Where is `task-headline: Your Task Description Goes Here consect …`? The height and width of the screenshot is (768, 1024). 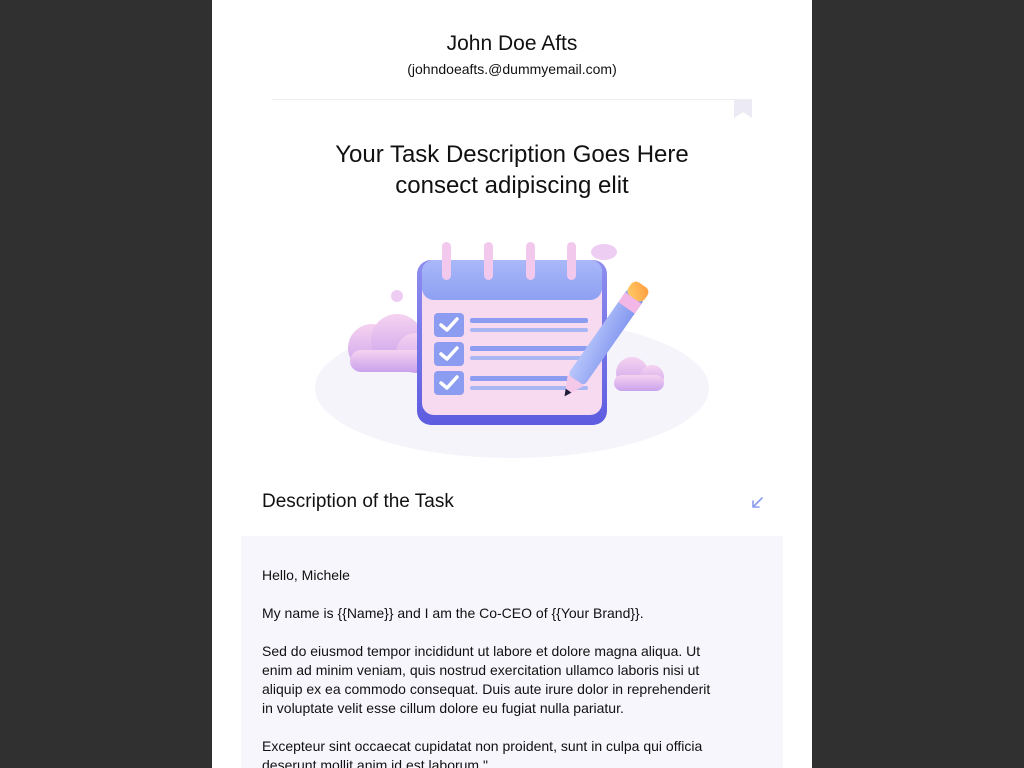
task-headline: Your Task Description Goes Here consect … is located at coordinates (512, 170).